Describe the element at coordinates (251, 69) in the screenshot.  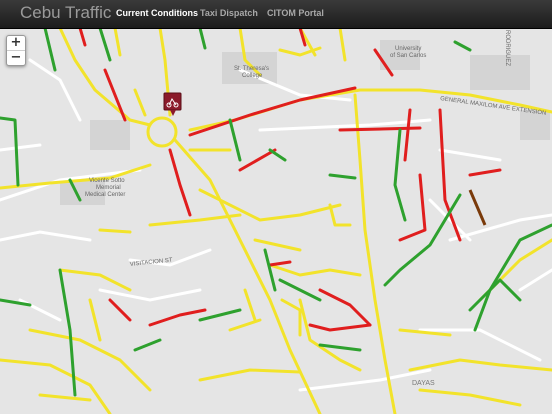
I see `label-st-theresas: St. Theresa's` at that location.